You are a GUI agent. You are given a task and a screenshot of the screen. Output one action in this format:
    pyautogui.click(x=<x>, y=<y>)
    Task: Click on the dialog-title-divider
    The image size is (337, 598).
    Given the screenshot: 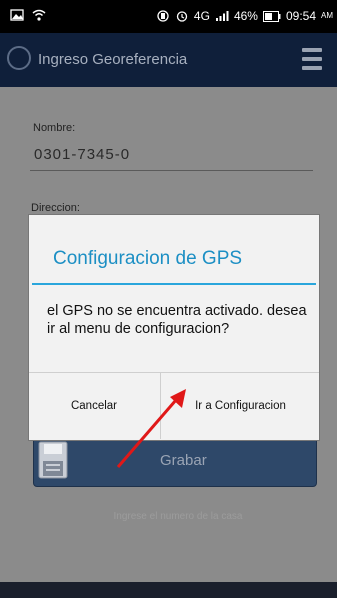 What is the action you would take?
    pyautogui.click(x=174, y=284)
    